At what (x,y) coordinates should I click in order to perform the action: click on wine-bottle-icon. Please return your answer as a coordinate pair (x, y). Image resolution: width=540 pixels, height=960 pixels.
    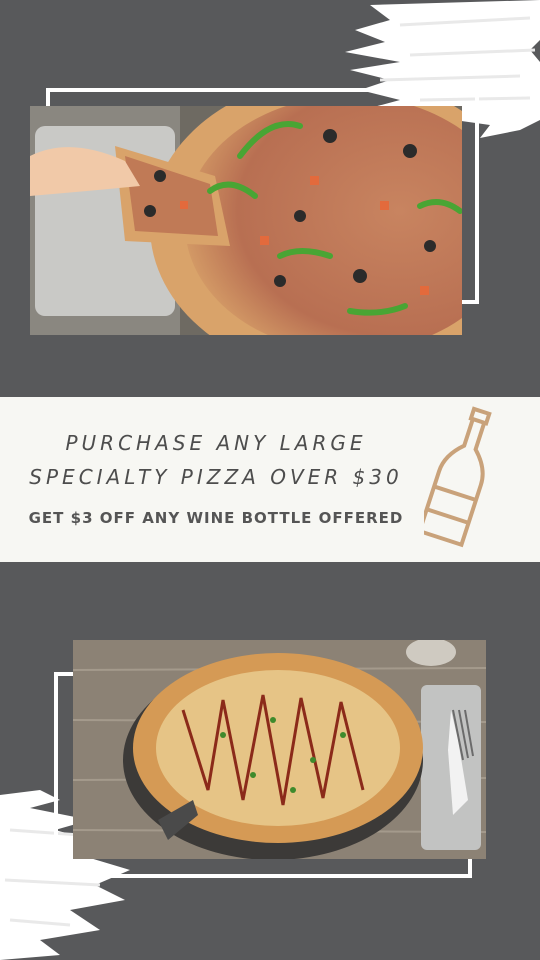
    Looking at the image, I should click on (458, 477).